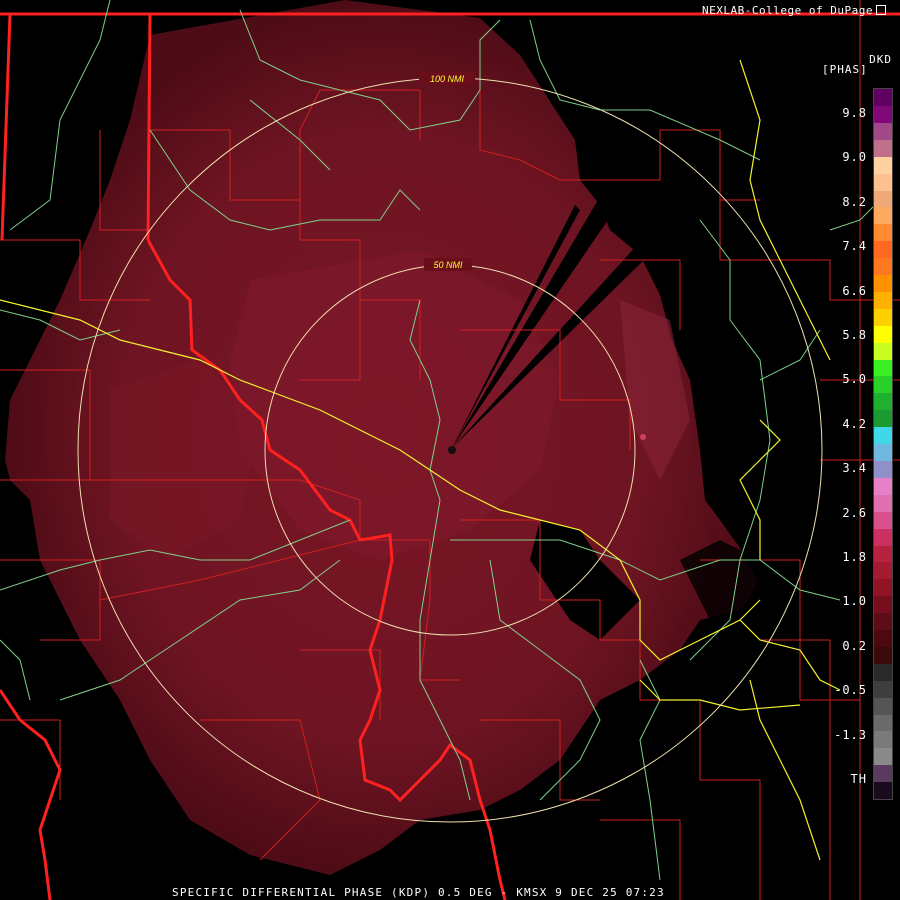 The width and height of the screenshot is (900, 900). I want to click on credit-label: NEXLAB-College of DuPage, so click(794, 10).